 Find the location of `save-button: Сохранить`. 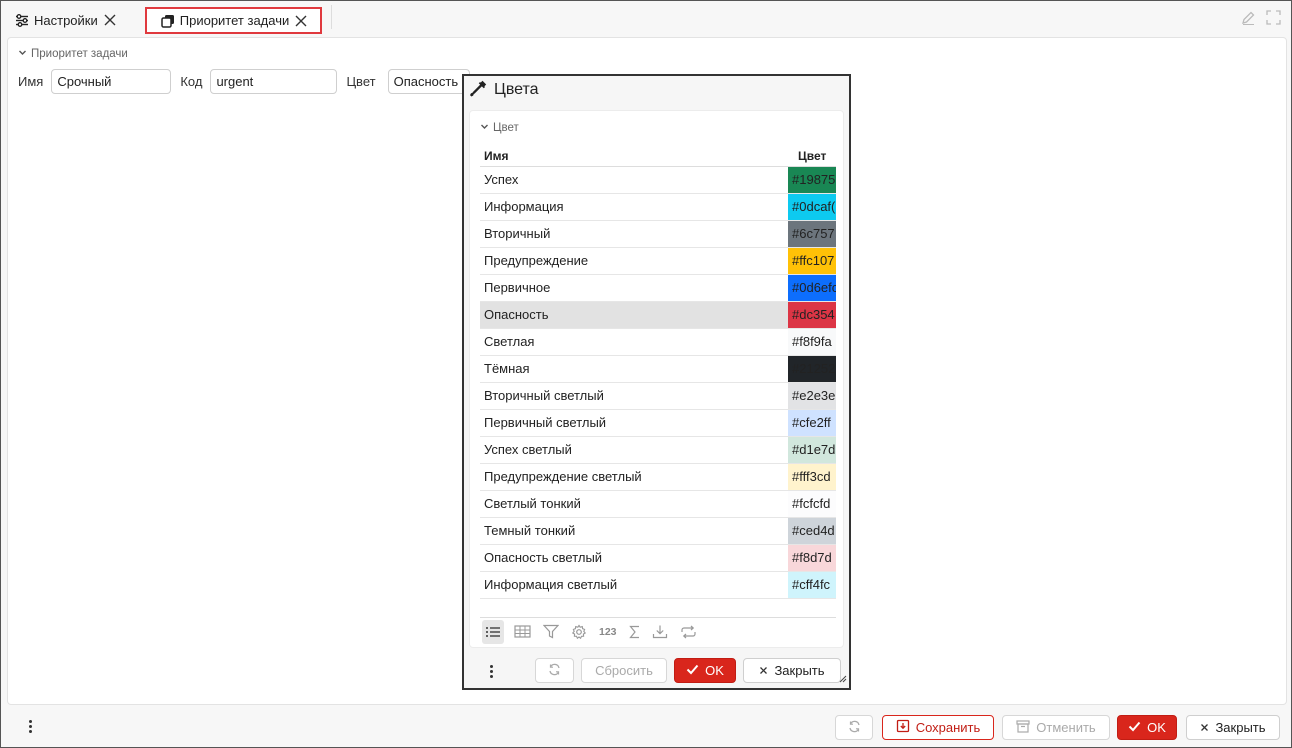

save-button: Сохранить is located at coordinates (938, 727).